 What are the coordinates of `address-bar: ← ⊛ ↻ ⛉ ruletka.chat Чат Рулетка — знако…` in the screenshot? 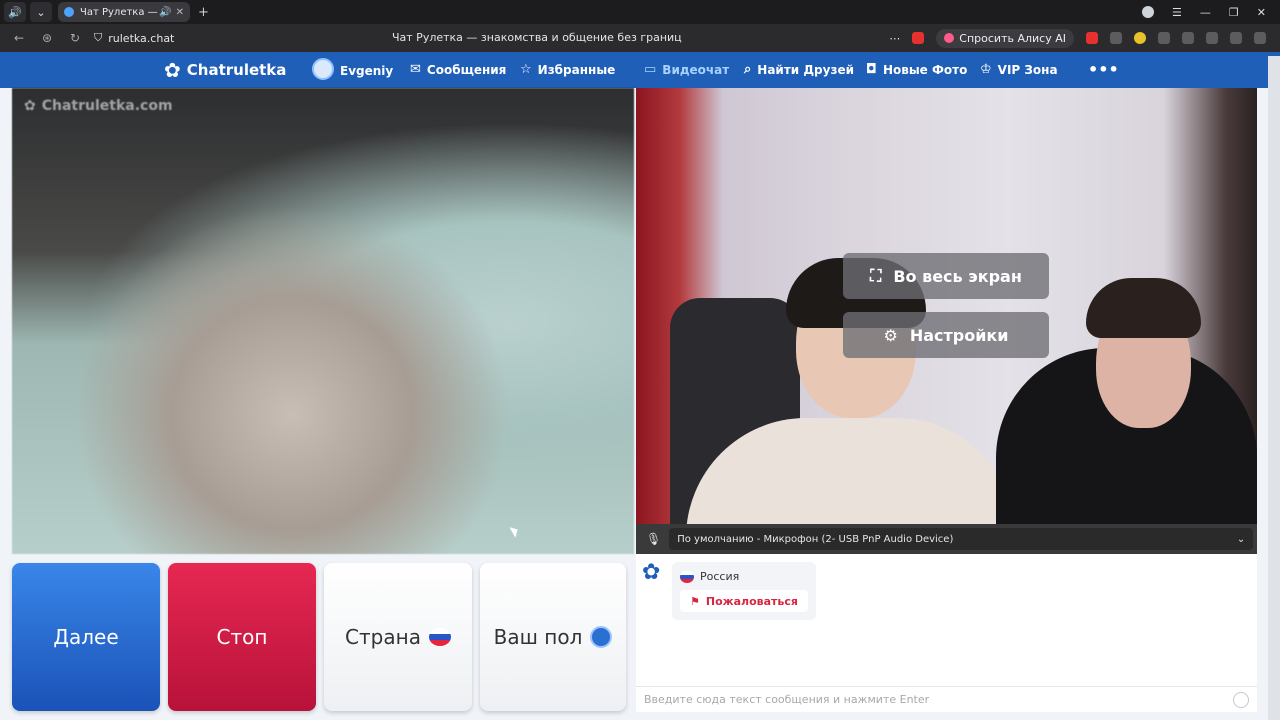 It's located at (640, 38).